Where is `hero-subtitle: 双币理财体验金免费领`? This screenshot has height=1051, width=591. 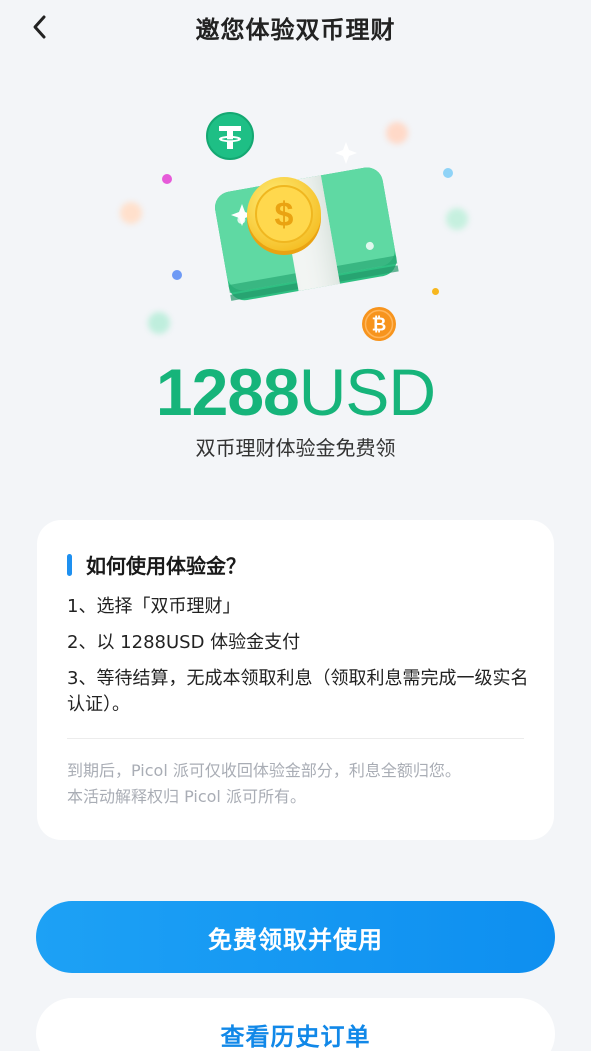
hero-subtitle: 双币理财体验金免费领 is located at coordinates (295, 448).